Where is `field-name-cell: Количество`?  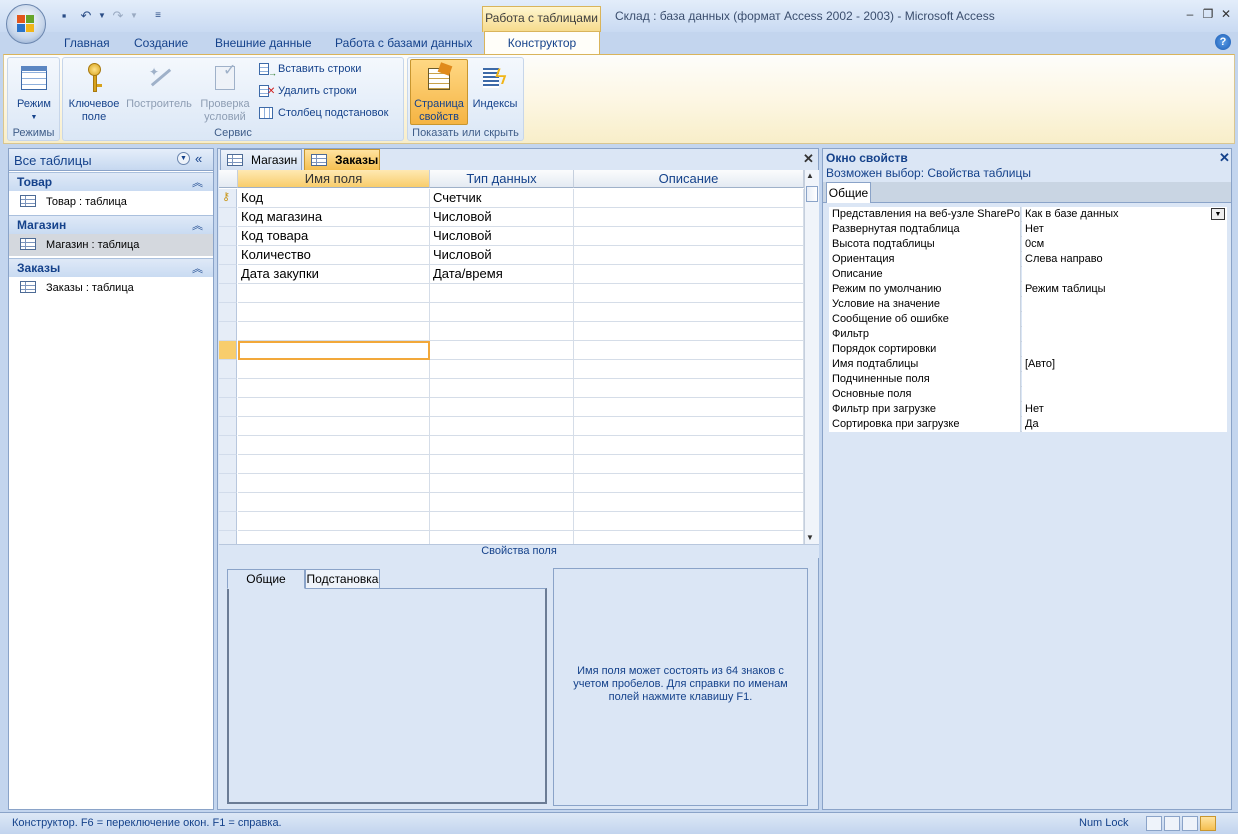 field-name-cell: Количество is located at coordinates (334, 255).